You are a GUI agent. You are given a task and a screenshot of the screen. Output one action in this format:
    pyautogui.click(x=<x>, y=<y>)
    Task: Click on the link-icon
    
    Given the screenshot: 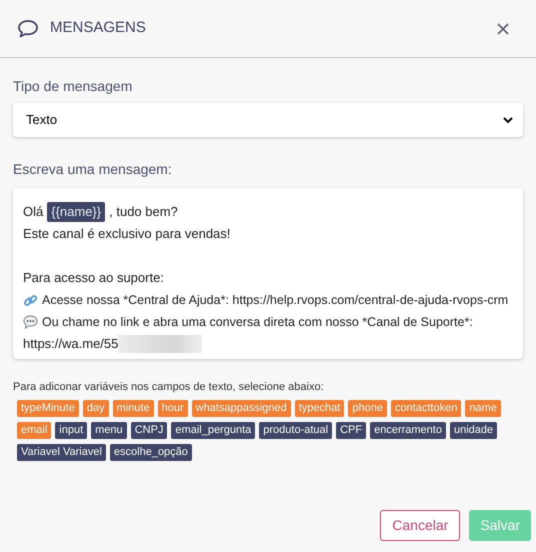 What is the action you would take?
    pyautogui.click(x=30, y=300)
    